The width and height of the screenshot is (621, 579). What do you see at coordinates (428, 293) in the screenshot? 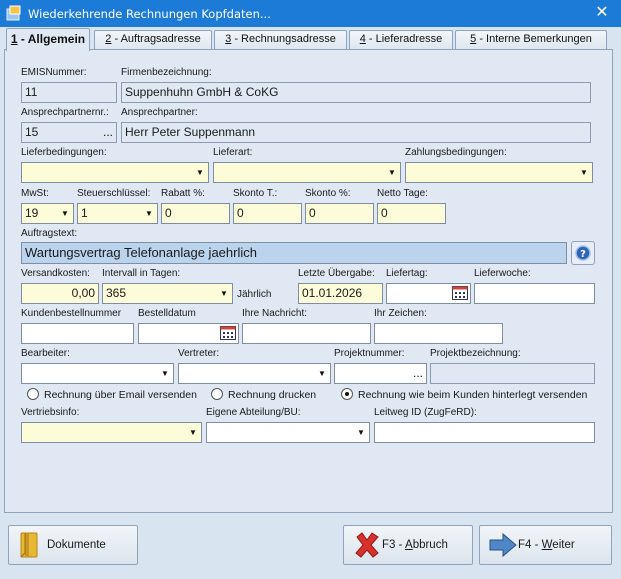
I see `liefertag-field` at bounding box center [428, 293].